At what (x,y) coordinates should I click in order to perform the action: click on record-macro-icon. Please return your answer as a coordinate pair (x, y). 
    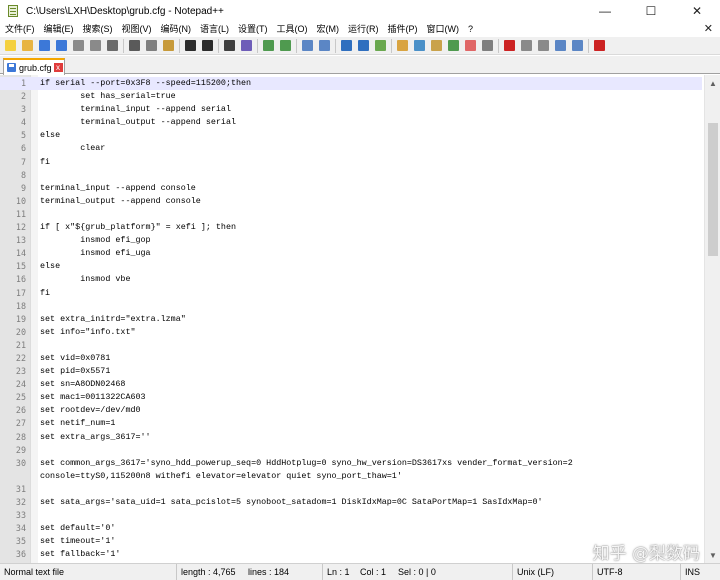
    Looking at the image, I should click on (509, 46).